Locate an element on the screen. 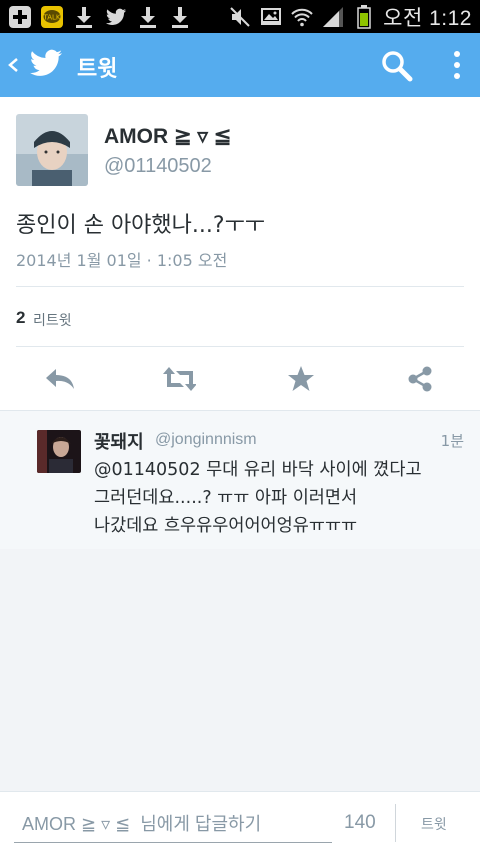 This screenshot has width=480, height=853. char-counter: 140 is located at coordinates (360, 822).